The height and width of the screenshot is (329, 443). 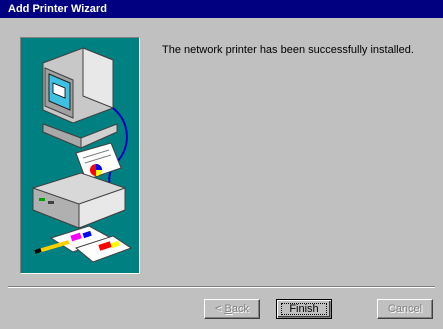 I want to click on cancel-button: Cancel, so click(x=405, y=309).